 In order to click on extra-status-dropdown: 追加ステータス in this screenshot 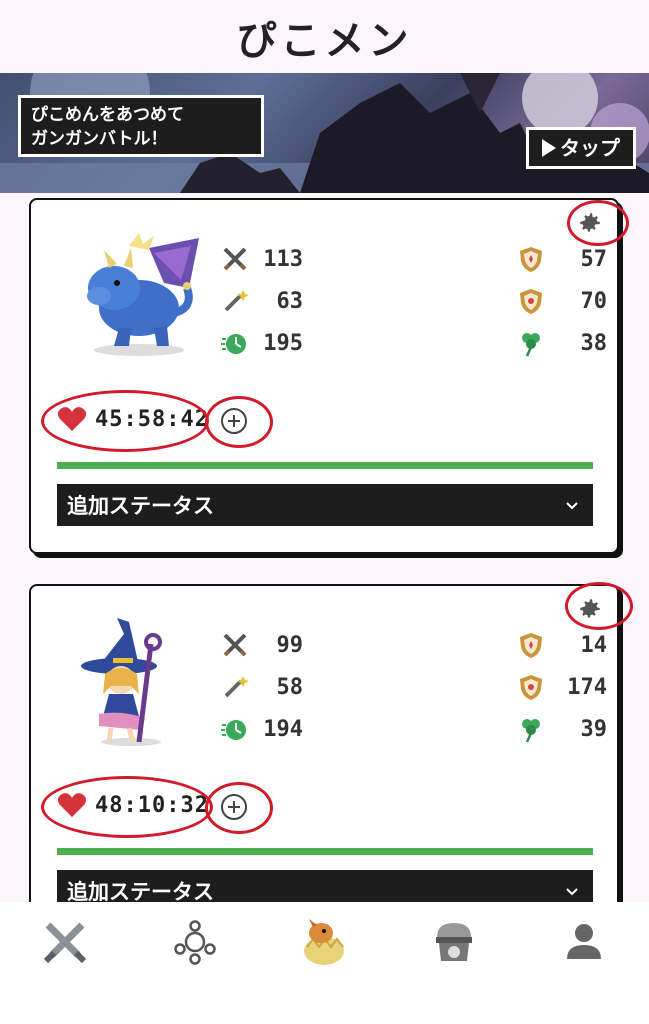, I will do `click(325, 505)`.